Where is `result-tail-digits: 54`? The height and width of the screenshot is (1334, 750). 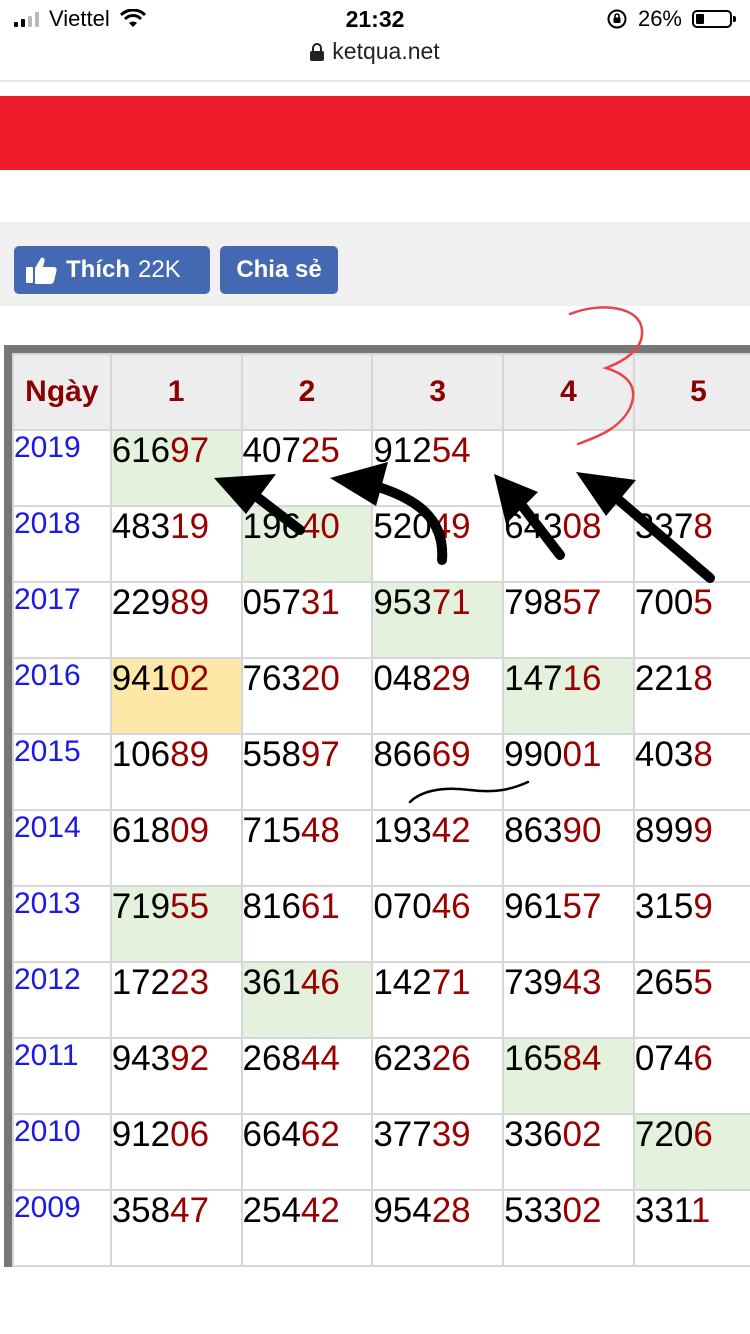 result-tail-digits: 54 is located at coordinates (451, 450).